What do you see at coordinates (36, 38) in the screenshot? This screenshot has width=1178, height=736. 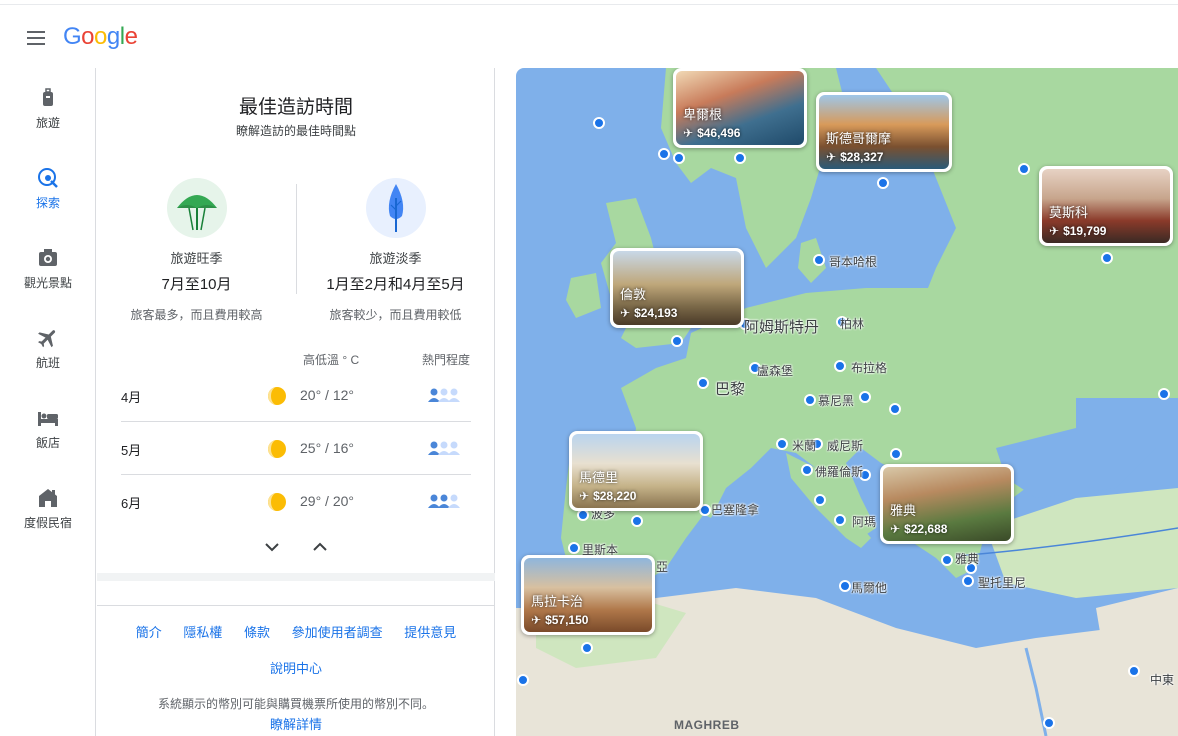 I see `main-menu-button` at bounding box center [36, 38].